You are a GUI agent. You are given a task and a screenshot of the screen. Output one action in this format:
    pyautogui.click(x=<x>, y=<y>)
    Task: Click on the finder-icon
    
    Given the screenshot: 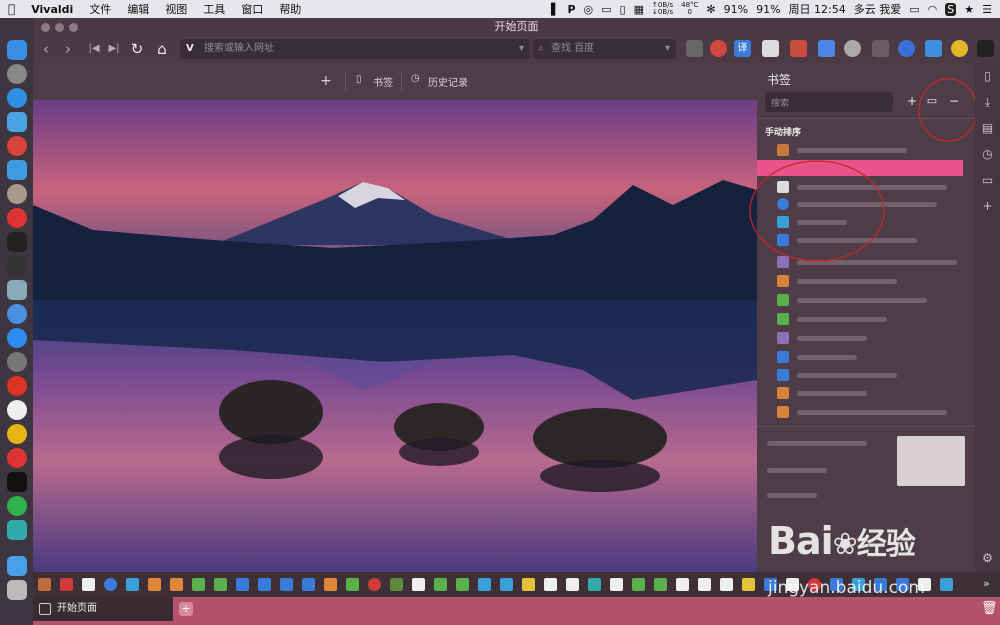 What is the action you would take?
    pyautogui.click(x=17, y=50)
    